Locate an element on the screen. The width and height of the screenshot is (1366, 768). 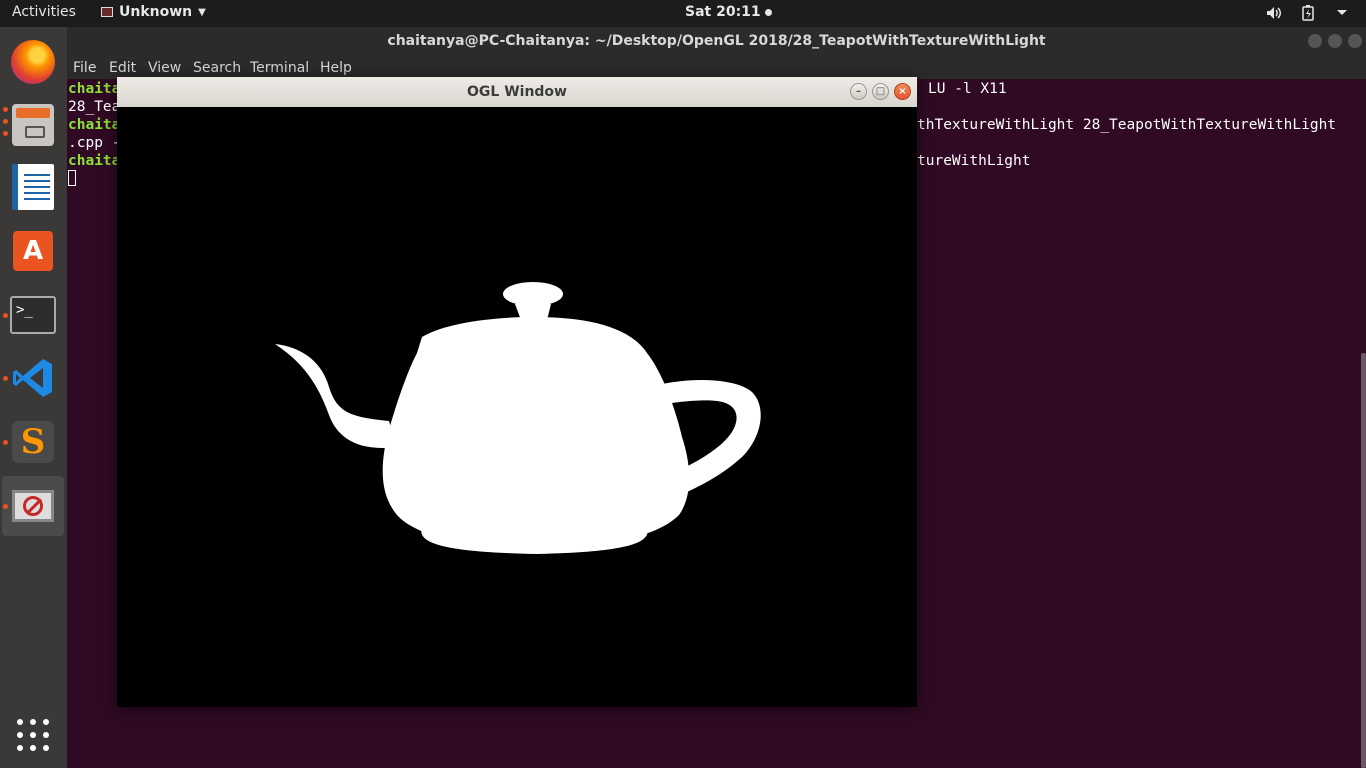
menu-view: View is located at coordinates (164, 68).